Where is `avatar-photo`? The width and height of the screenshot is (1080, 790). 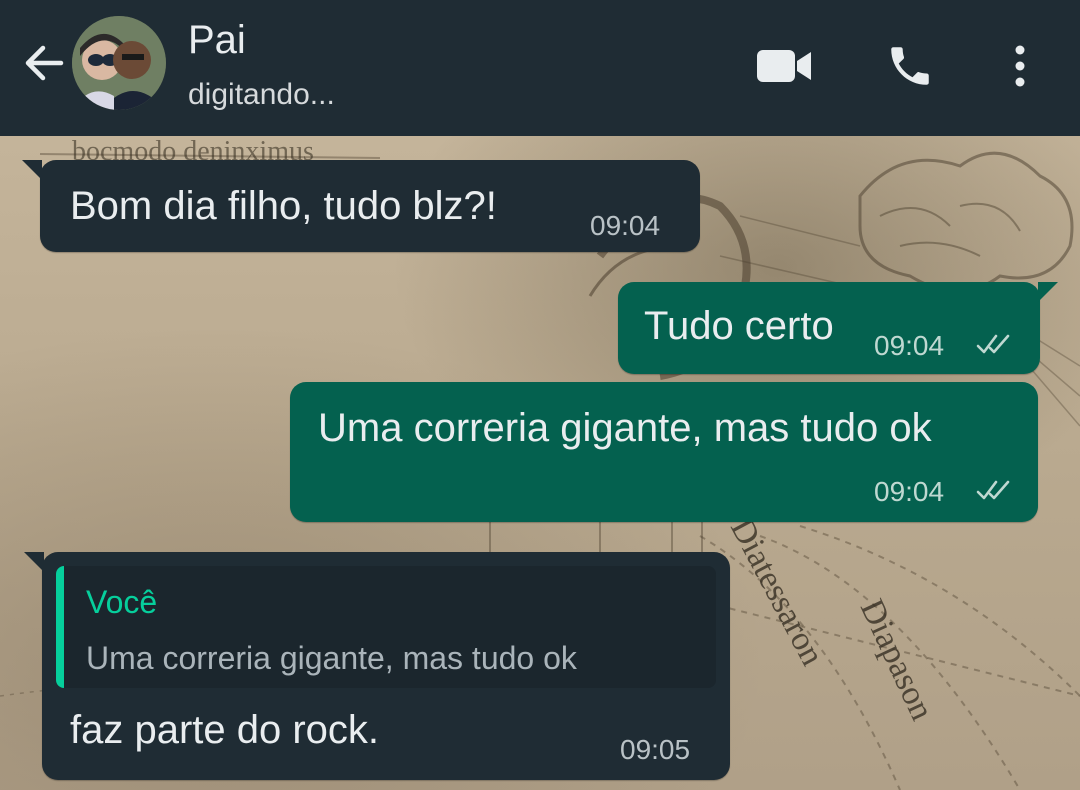 avatar-photo is located at coordinates (119, 63).